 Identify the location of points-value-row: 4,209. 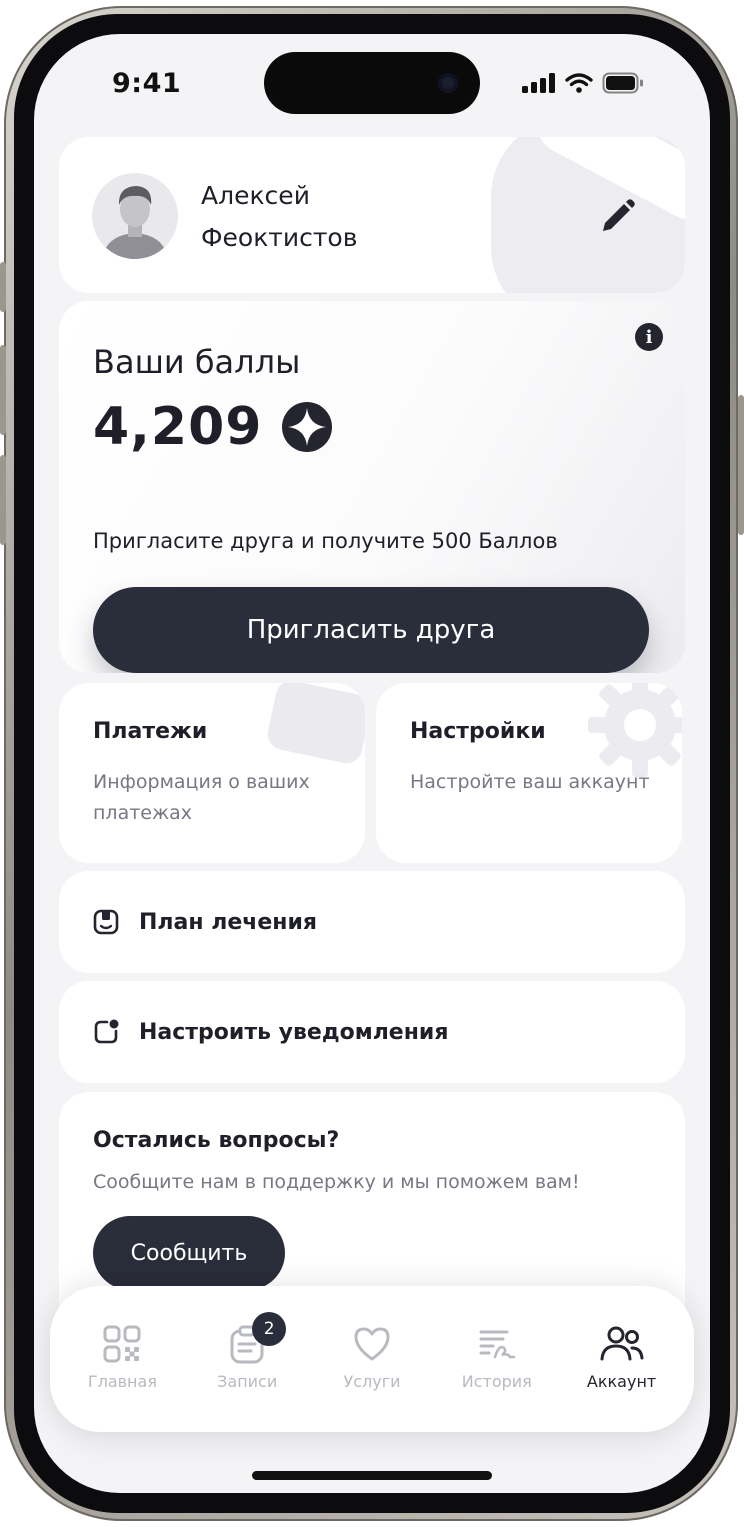
(213, 427).